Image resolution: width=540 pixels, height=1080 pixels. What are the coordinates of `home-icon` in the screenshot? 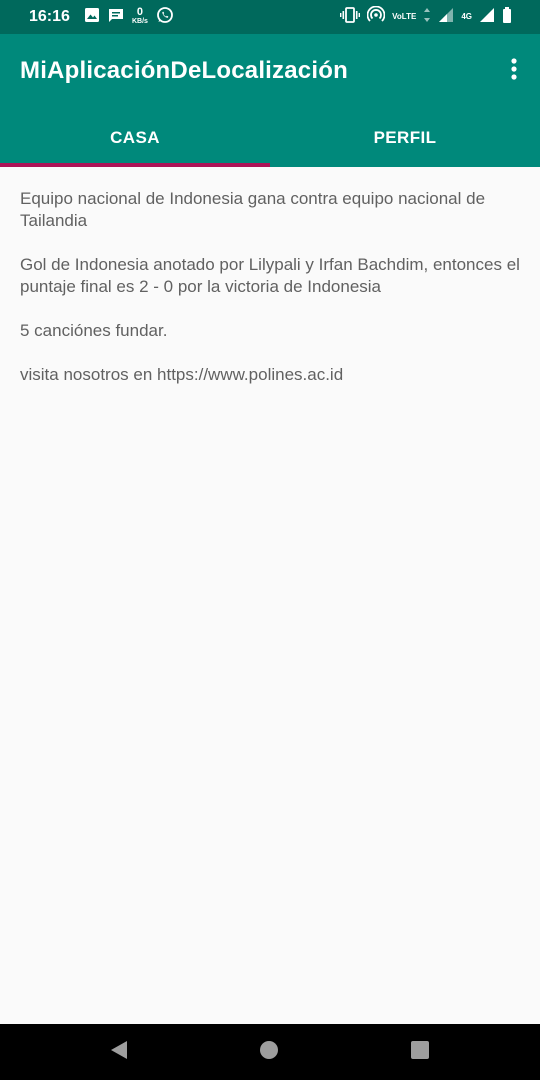 It's located at (269, 1052).